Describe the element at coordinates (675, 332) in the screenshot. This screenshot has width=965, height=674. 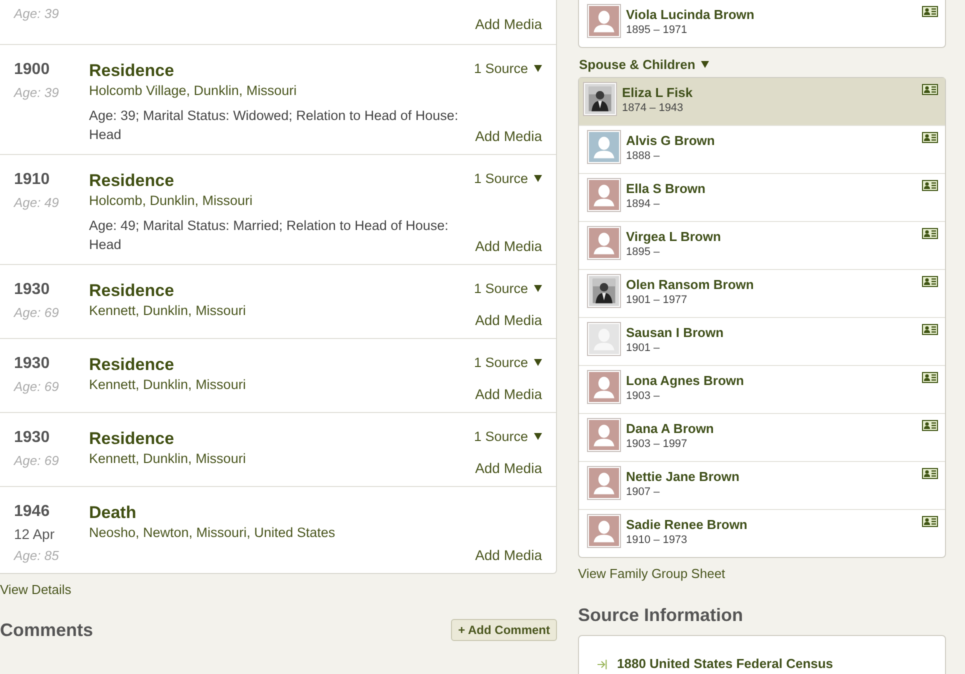
I see `person-name: Sausan I Brown` at that location.